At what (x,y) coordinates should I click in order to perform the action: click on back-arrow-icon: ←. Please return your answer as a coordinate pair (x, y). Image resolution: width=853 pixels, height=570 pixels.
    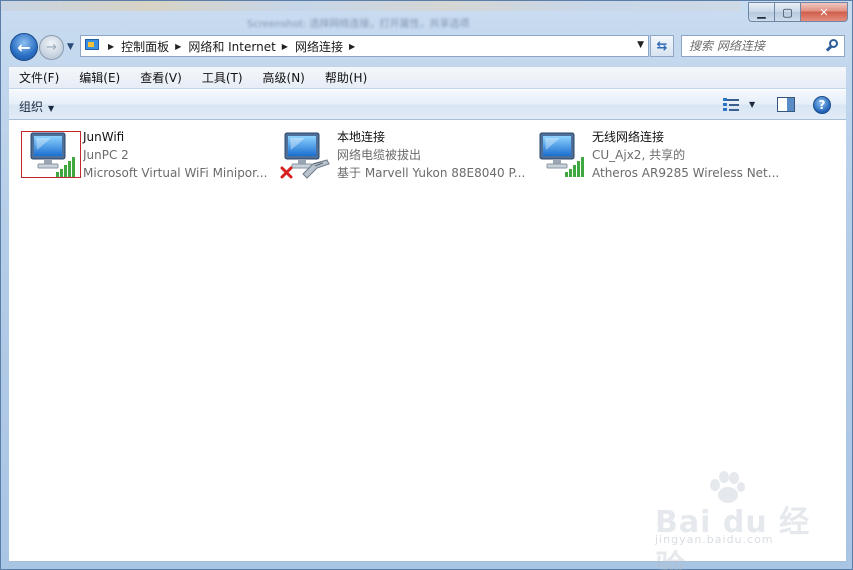
    Looking at the image, I should click on (24, 47).